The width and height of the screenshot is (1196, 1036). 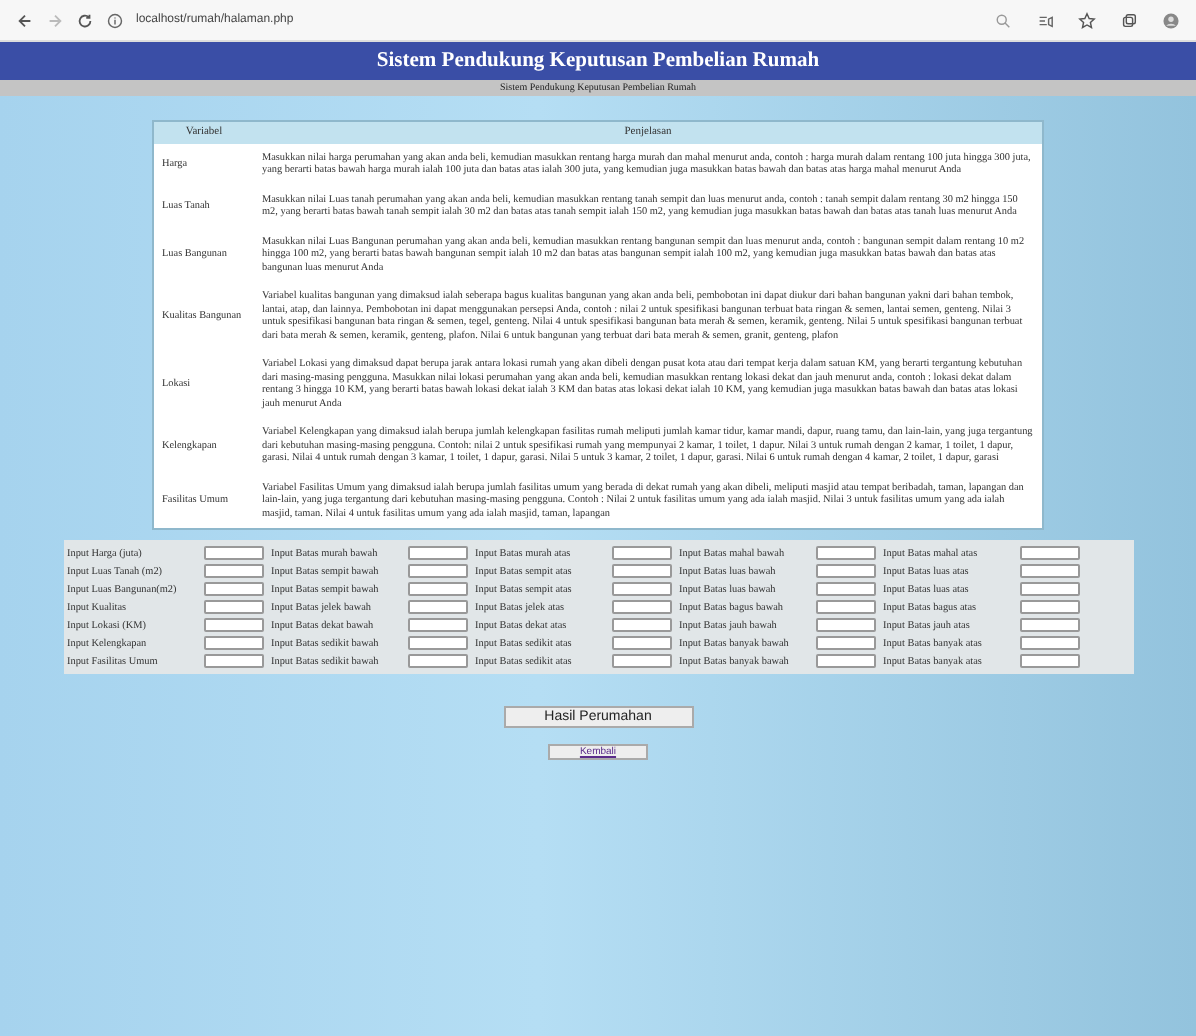 What do you see at coordinates (115, 20) in the screenshot?
I see `info-icon` at bounding box center [115, 20].